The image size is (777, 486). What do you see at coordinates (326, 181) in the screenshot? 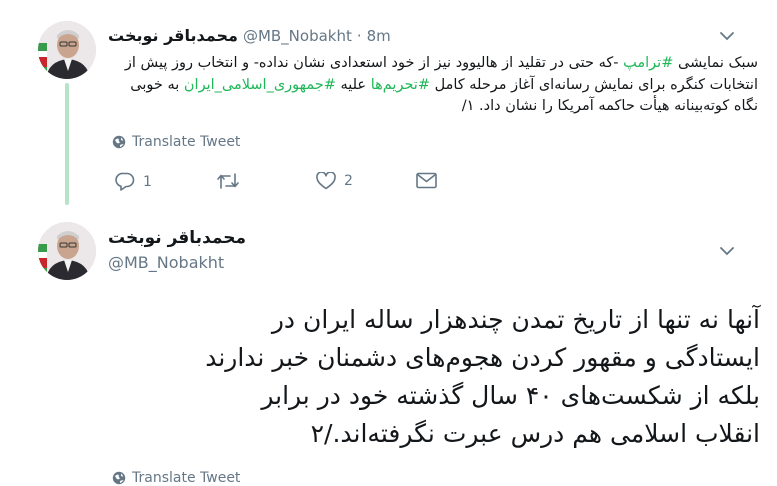
I see `like-icon` at bounding box center [326, 181].